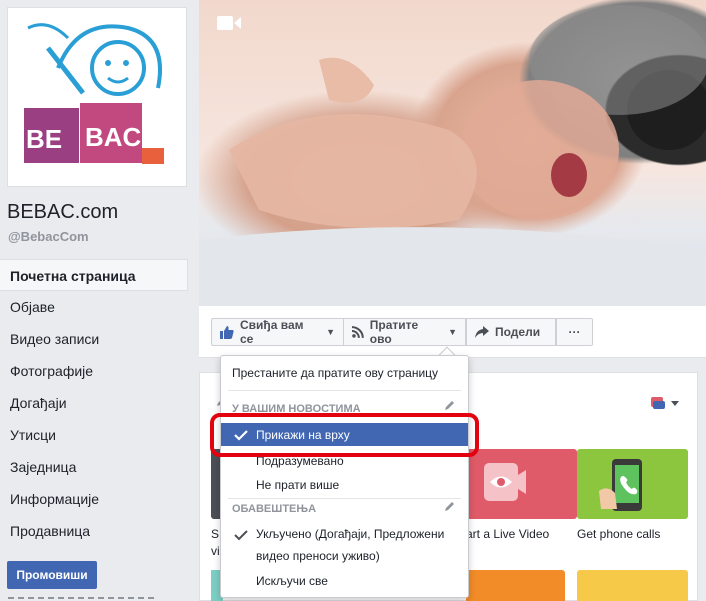  What do you see at coordinates (83, 598) in the screenshot?
I see `sidebar-divider` at bounding box center [83, 598].